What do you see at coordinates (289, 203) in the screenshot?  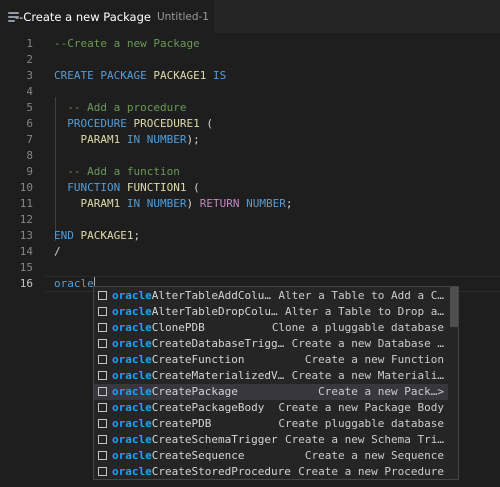 I see `code-token: ;` at bounding box center [289, 203].